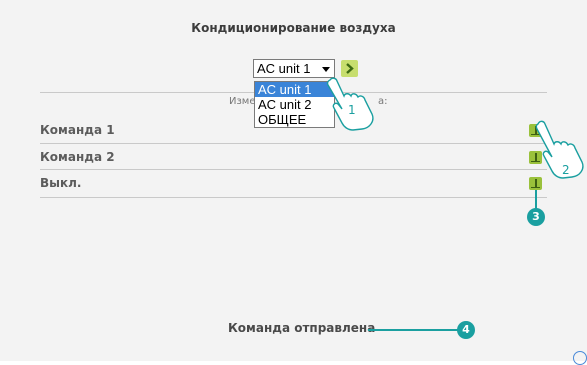 This screenshot has height=365, width=587. Describe the element at coordinates (77, 130) in the screenshot. I see `command-1-label: Команда 1` at that location.